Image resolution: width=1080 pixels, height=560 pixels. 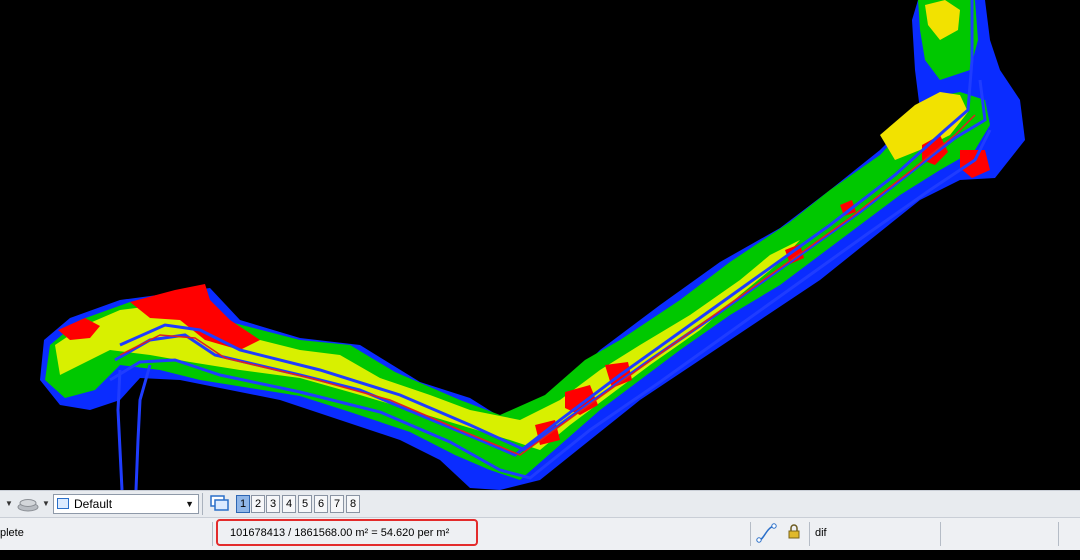 I want to click on view-button-5: 5, so click(x=305, y=504).